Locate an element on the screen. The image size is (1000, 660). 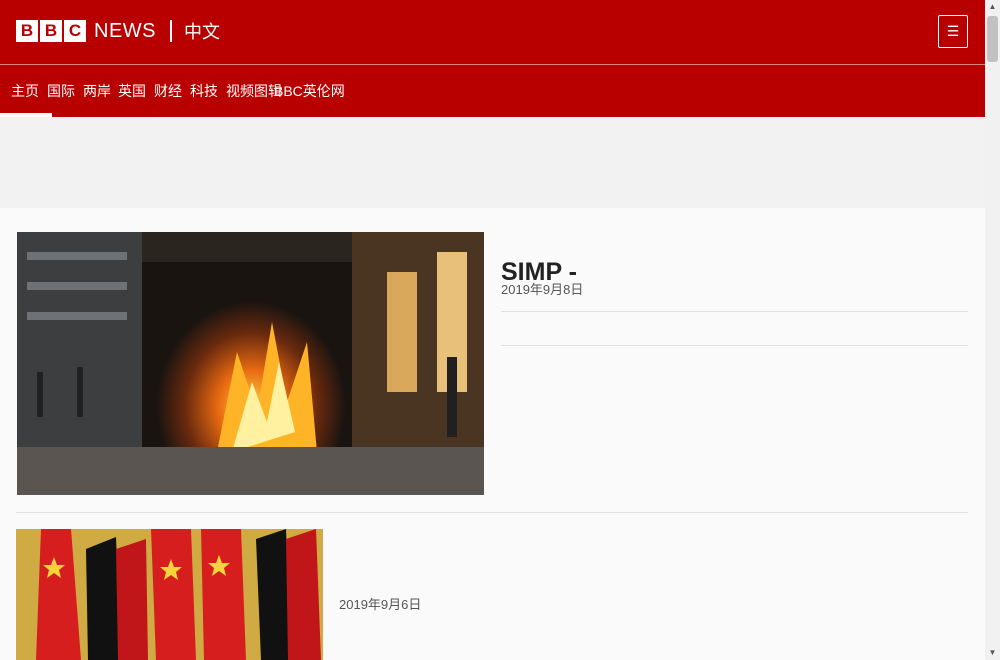
hero-date: 2019年9月8日 is located at coordinates (542, 289).